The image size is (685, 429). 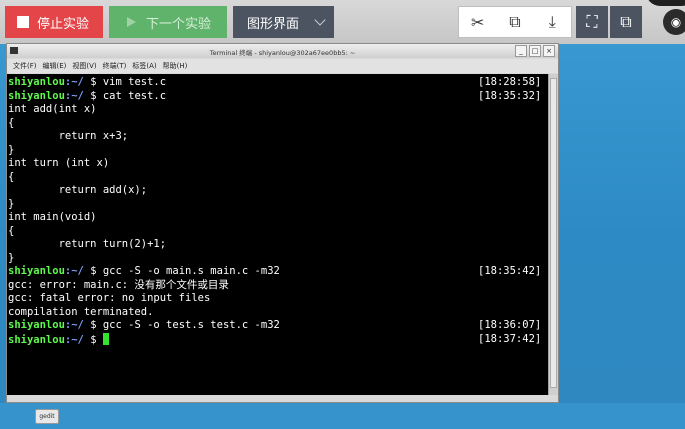 I want to click on timestamp: [18:28:58], so click(x=510, y=82).